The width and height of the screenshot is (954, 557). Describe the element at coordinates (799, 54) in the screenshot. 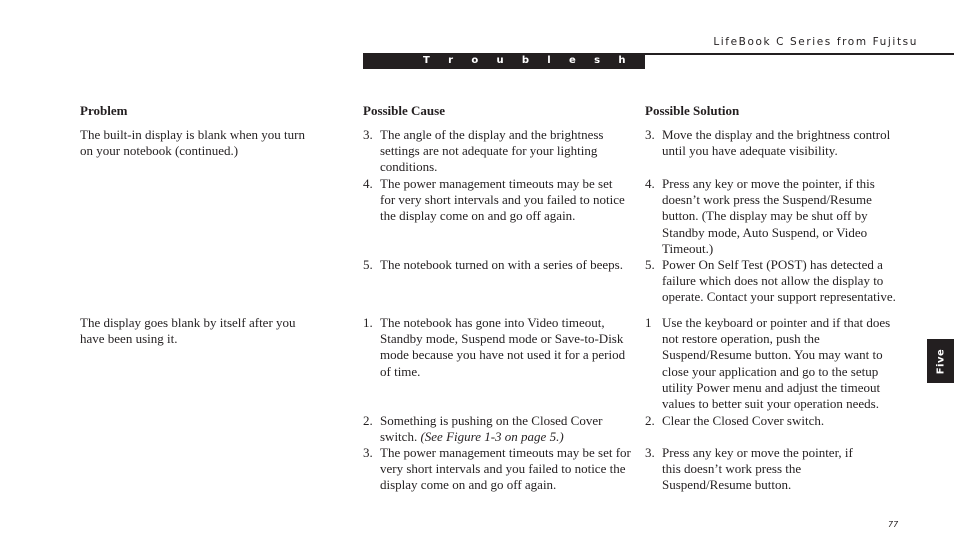

I see `header-rule` at that location.